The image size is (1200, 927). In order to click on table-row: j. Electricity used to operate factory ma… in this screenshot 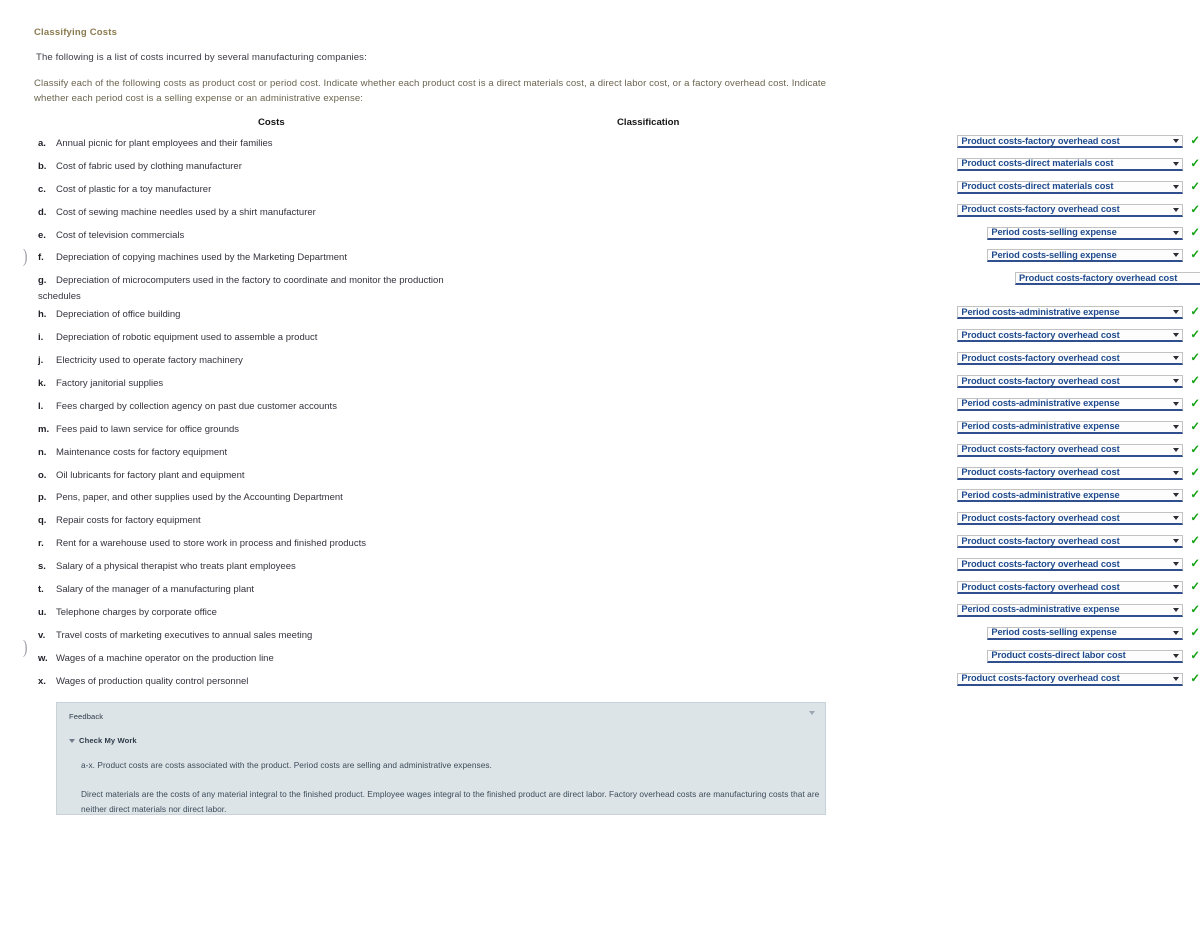, I will do `click(600, 361)`.